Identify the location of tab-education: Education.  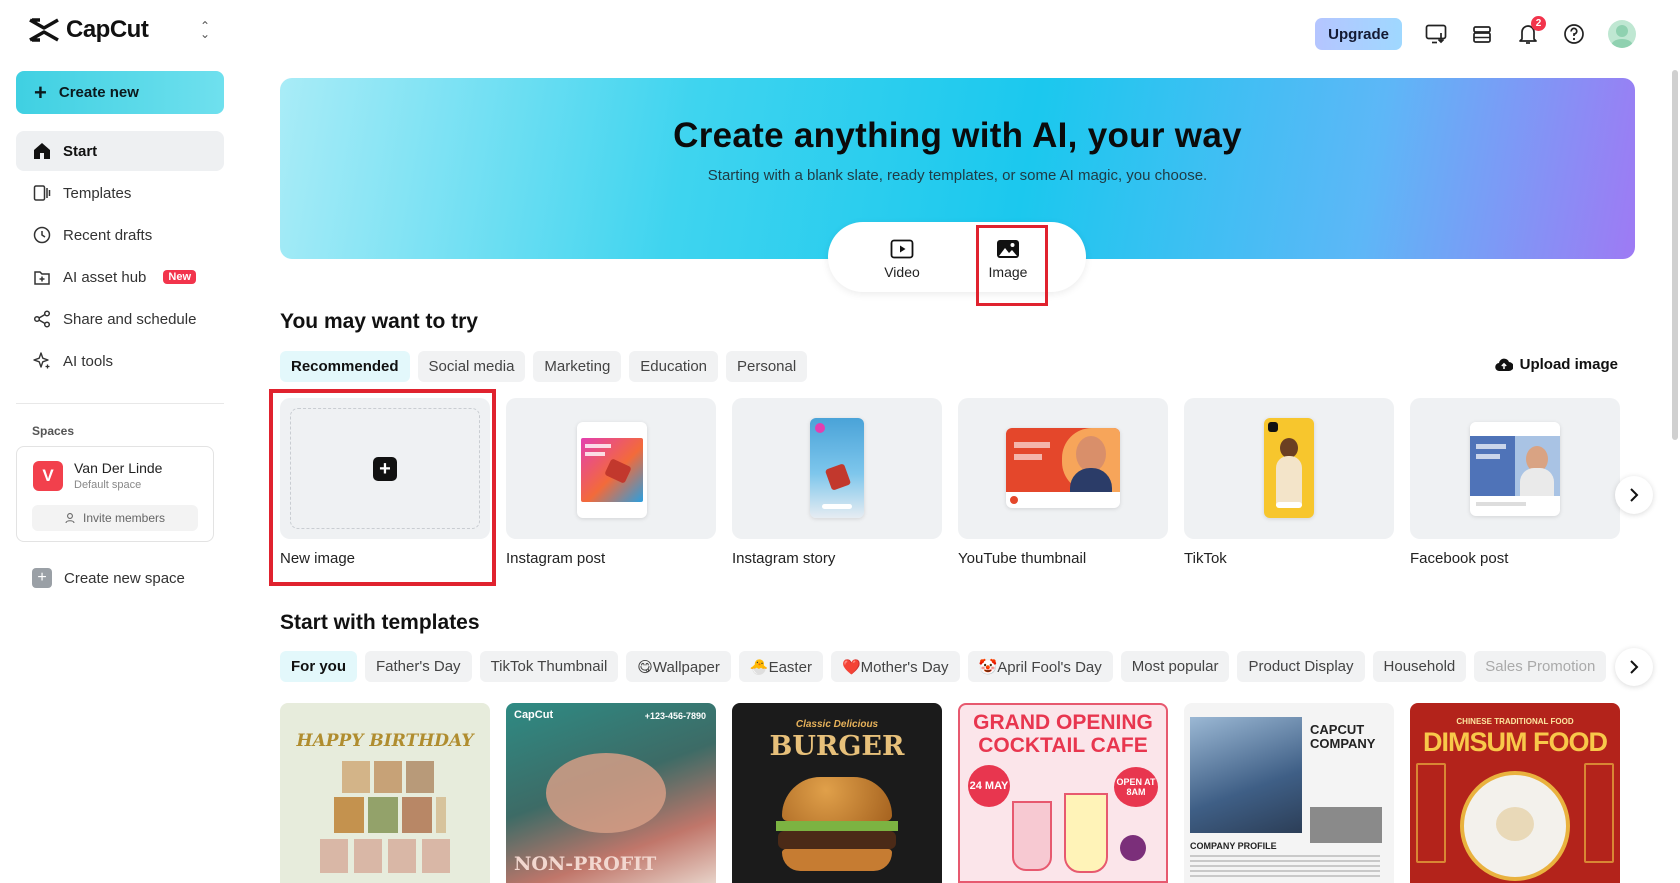
(673, 366).